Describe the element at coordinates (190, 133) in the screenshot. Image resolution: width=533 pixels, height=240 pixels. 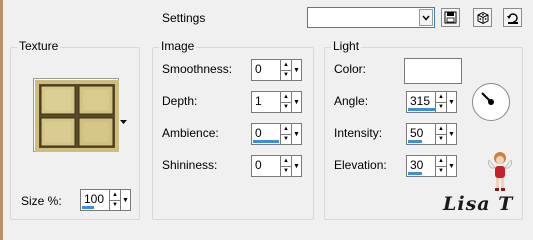
I see `ambience-label: Ambience:` at that location.